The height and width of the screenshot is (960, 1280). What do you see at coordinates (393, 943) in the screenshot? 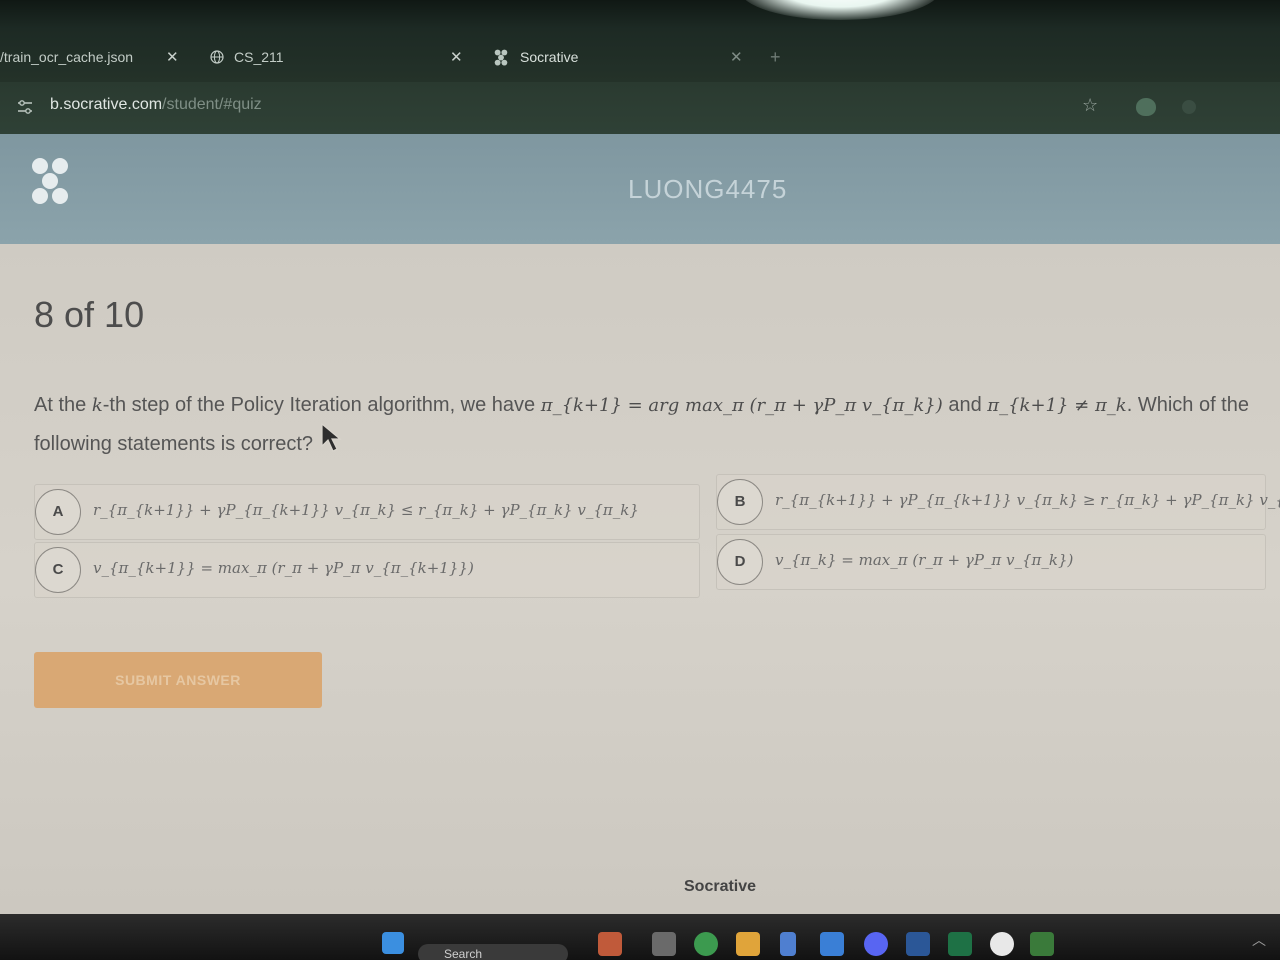
I see `windows-start-icon` at bounding box center [393, 943].